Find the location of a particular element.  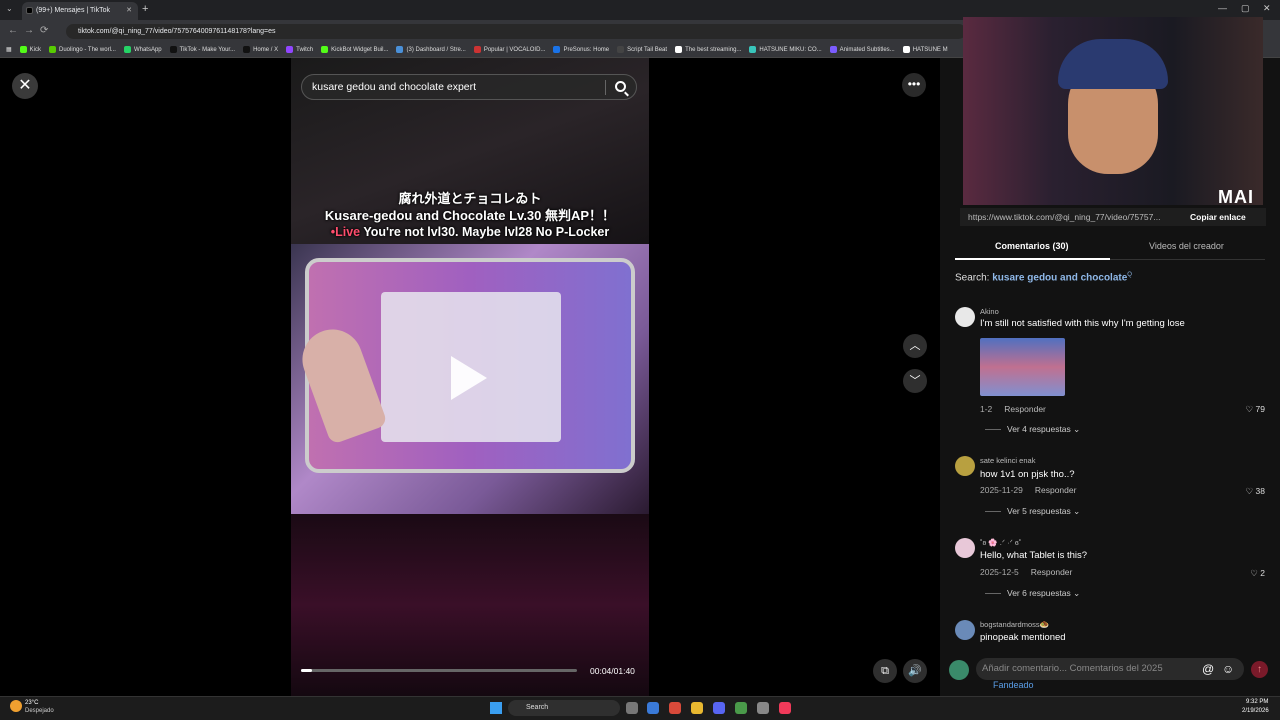

mention-icon: @ is located at coordinates (1208, 669).